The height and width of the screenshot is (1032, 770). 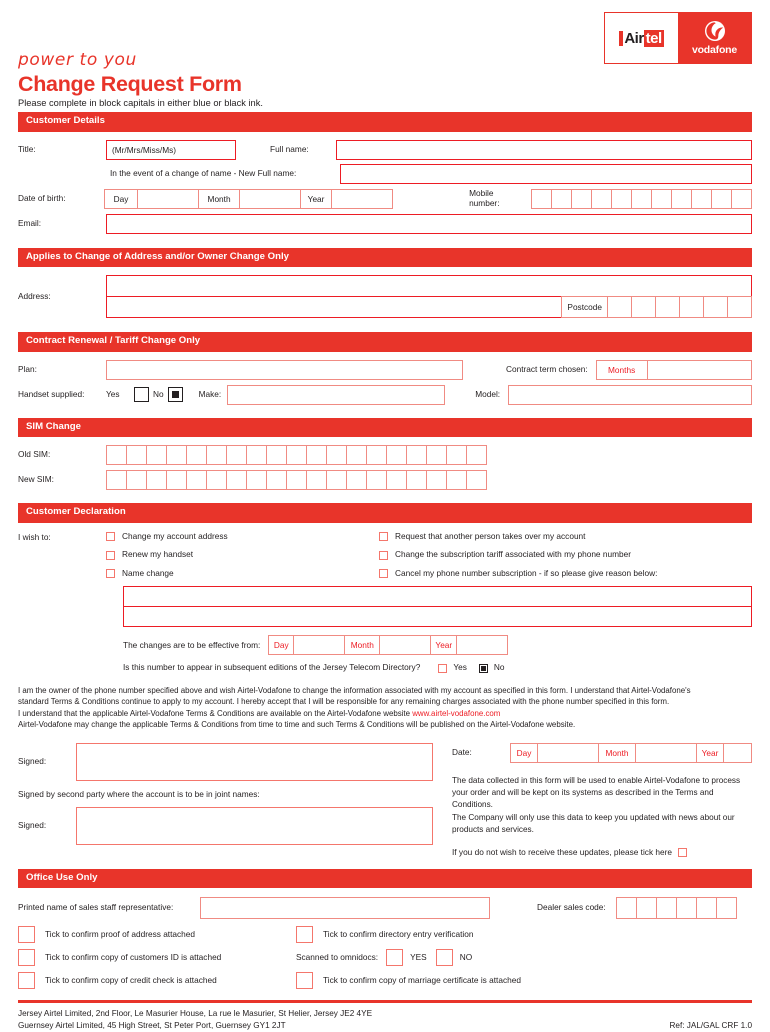 I want to click on scanned-no-checkbox, so click(x=444, y=958).